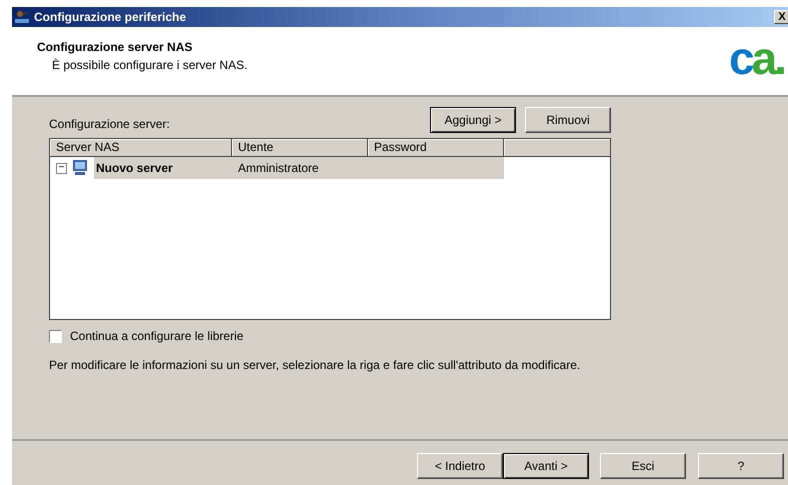  Describe the element at coordinates (643, 466) in the screenshot. I see `dialog-button: Esci` at that location.